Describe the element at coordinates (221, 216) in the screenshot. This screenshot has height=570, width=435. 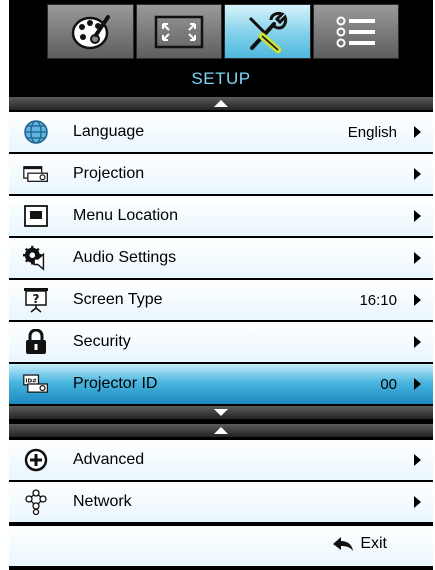
I see `menu-item-menu-location: Menu Location` at that location.